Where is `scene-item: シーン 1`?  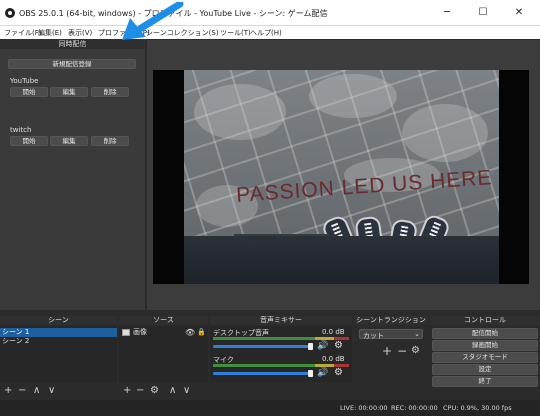
scene-item: シーン 1 is located at coordinates (58, 332).